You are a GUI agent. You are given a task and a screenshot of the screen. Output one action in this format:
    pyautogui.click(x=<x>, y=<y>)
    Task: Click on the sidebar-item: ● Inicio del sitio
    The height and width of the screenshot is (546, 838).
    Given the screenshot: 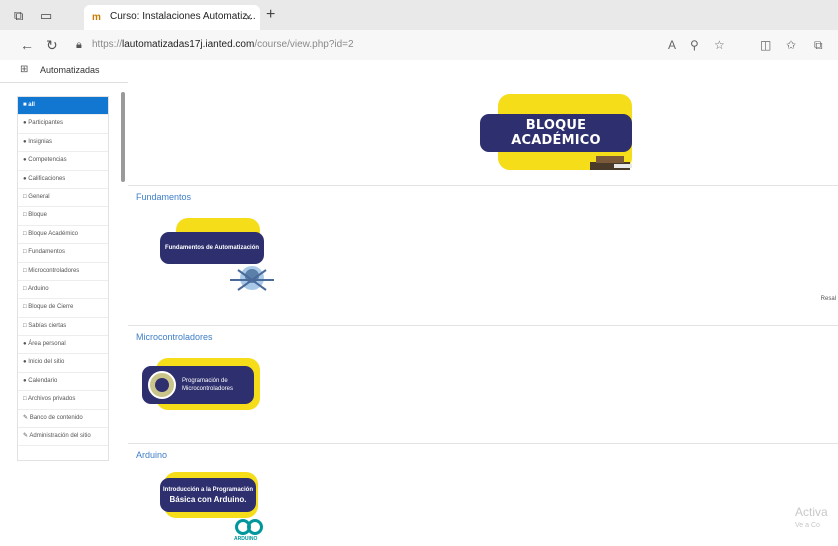 What is the action you would take?
    pyautogui.click(x=63, y=363)
    